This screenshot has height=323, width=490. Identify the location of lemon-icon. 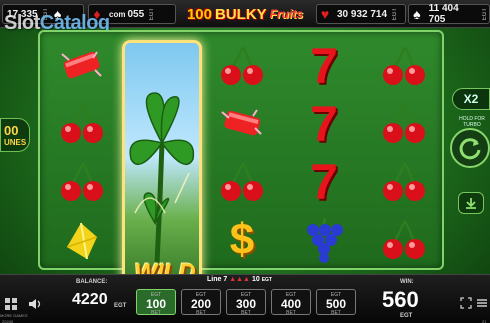
(82, 240).